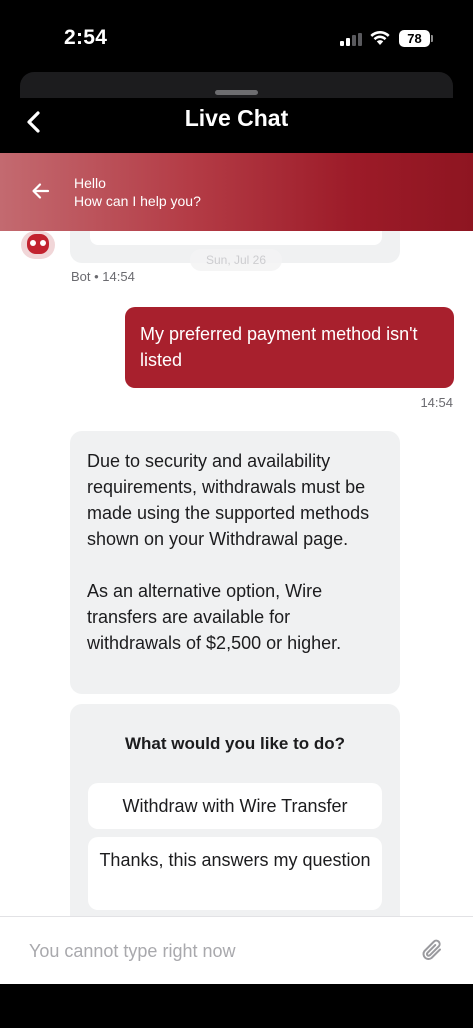 The width and height of the screenshot is (473, 1028). Describe the element at coordinates (236, 238) in the screenshot. I see `previous-option-card` at that location.